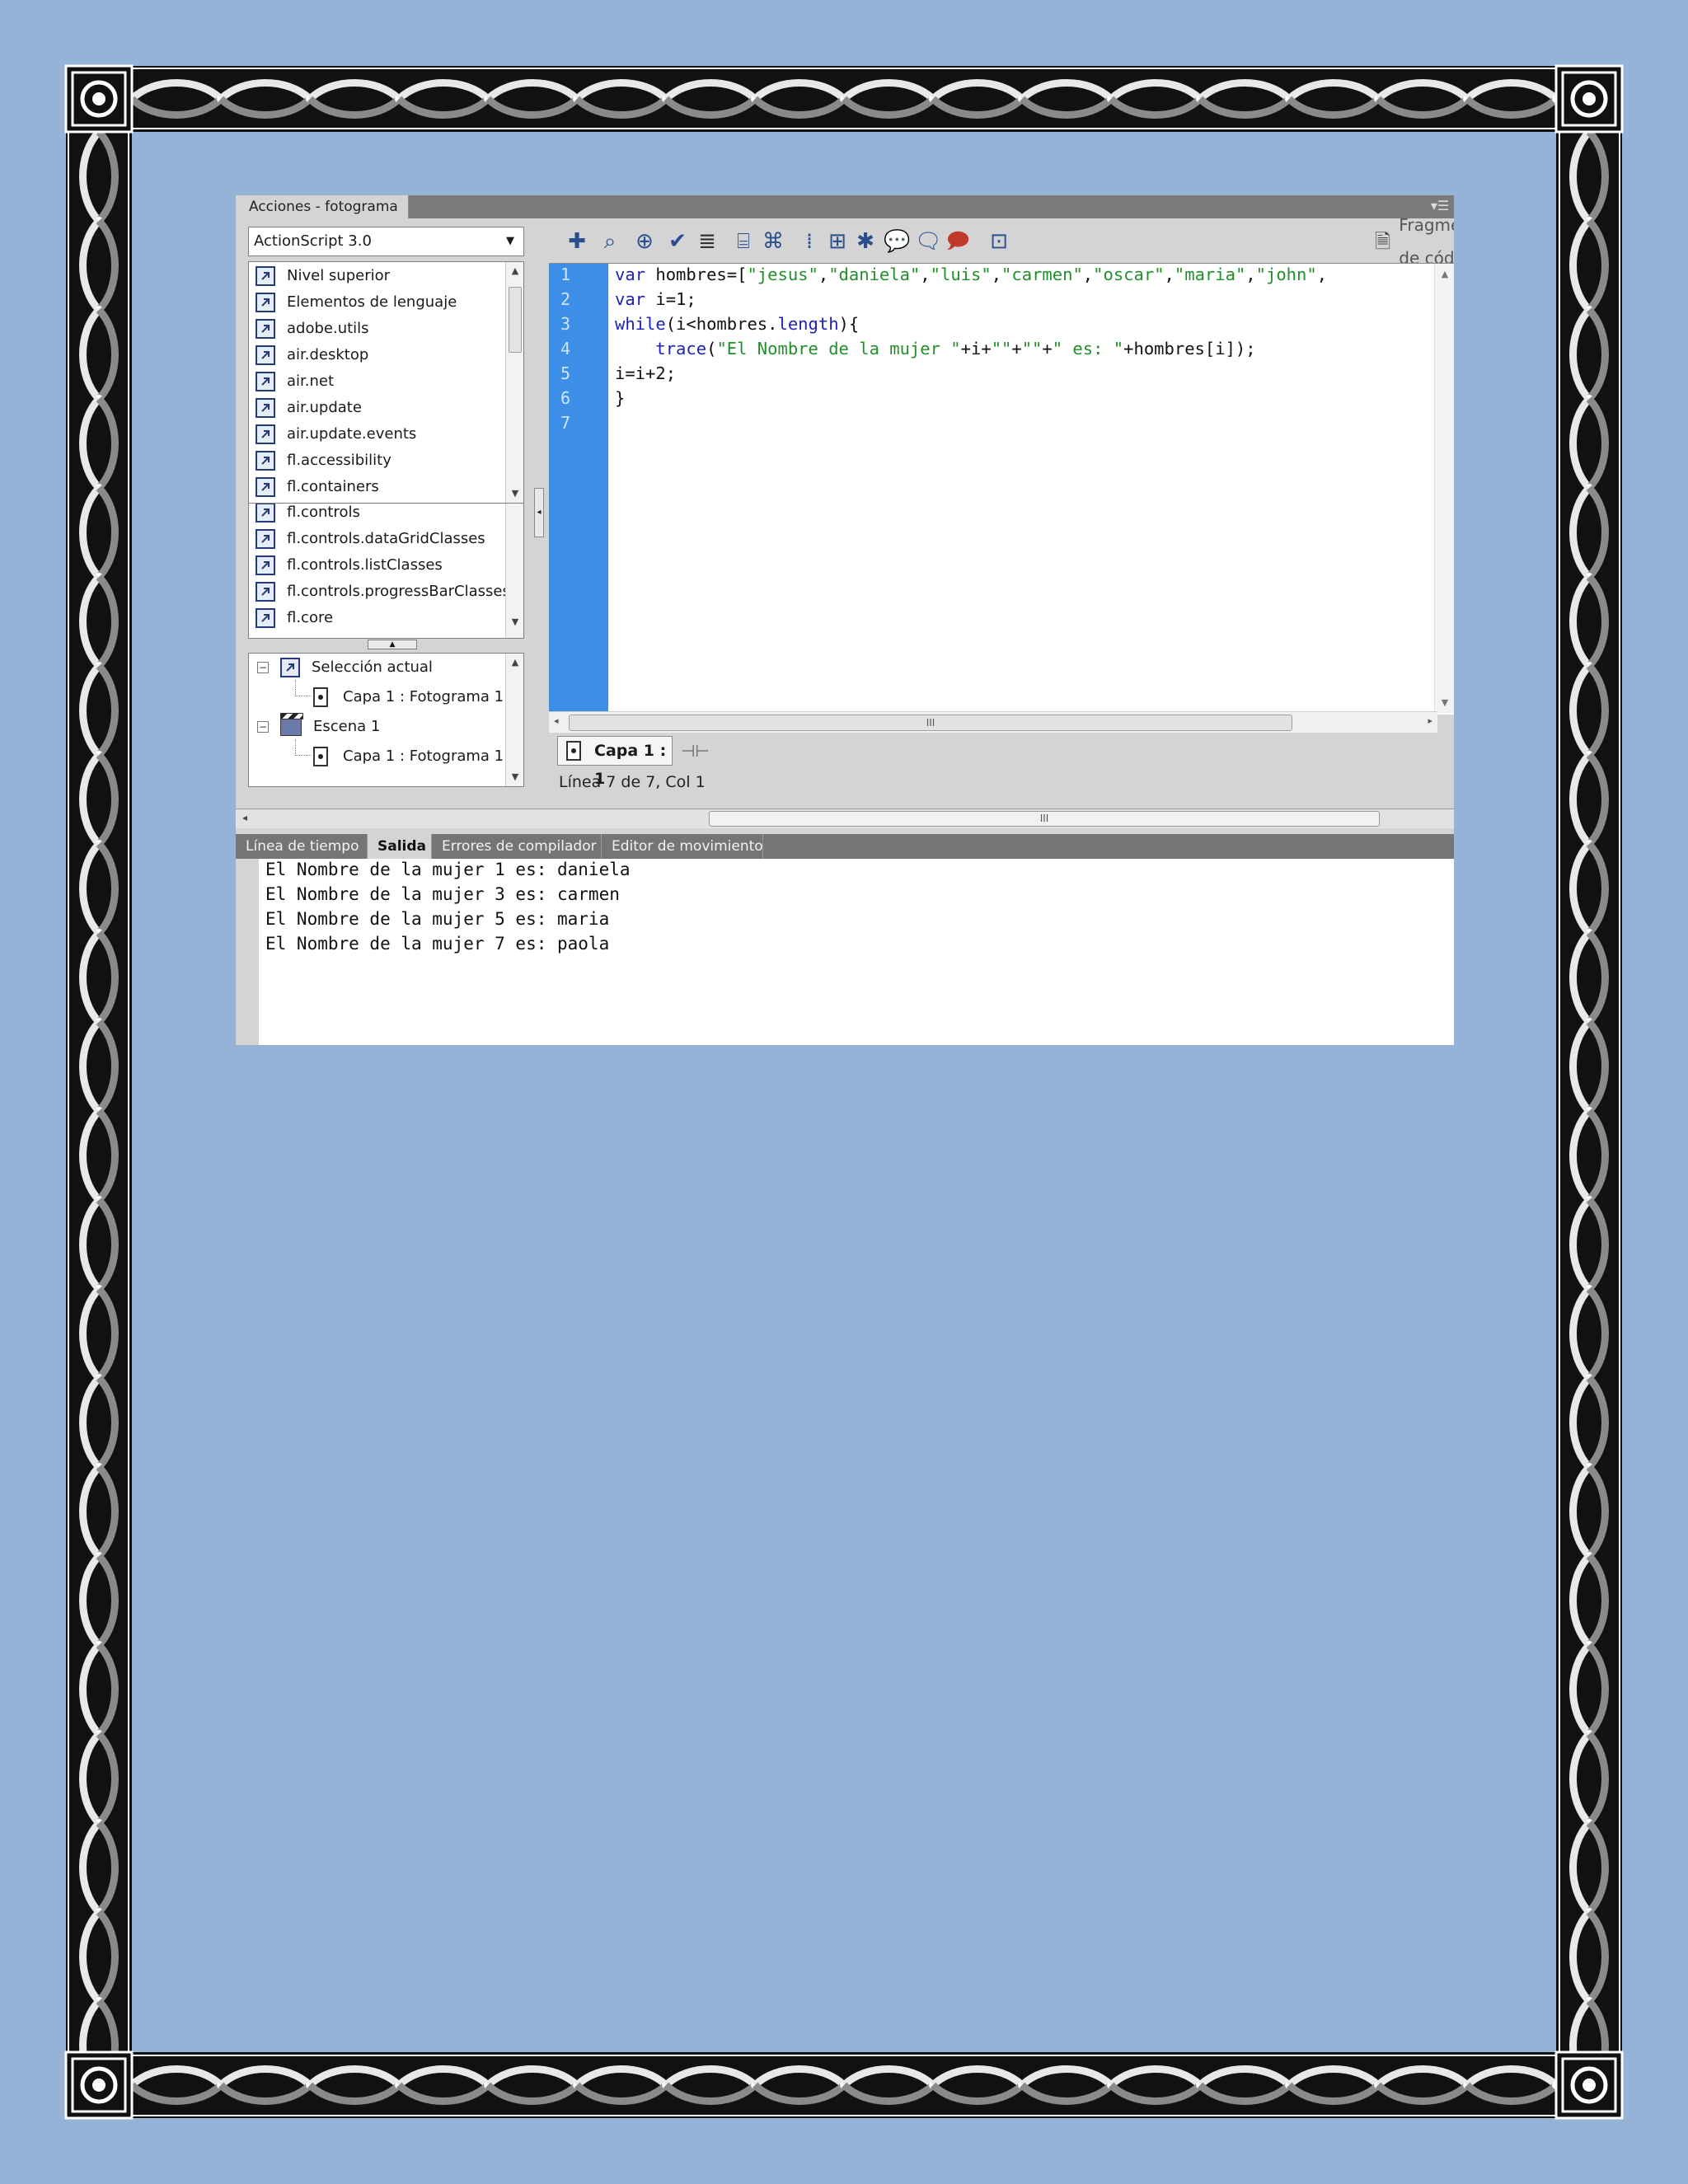  I want to click on check-syntax-icon: ✔, so click(678, 241).